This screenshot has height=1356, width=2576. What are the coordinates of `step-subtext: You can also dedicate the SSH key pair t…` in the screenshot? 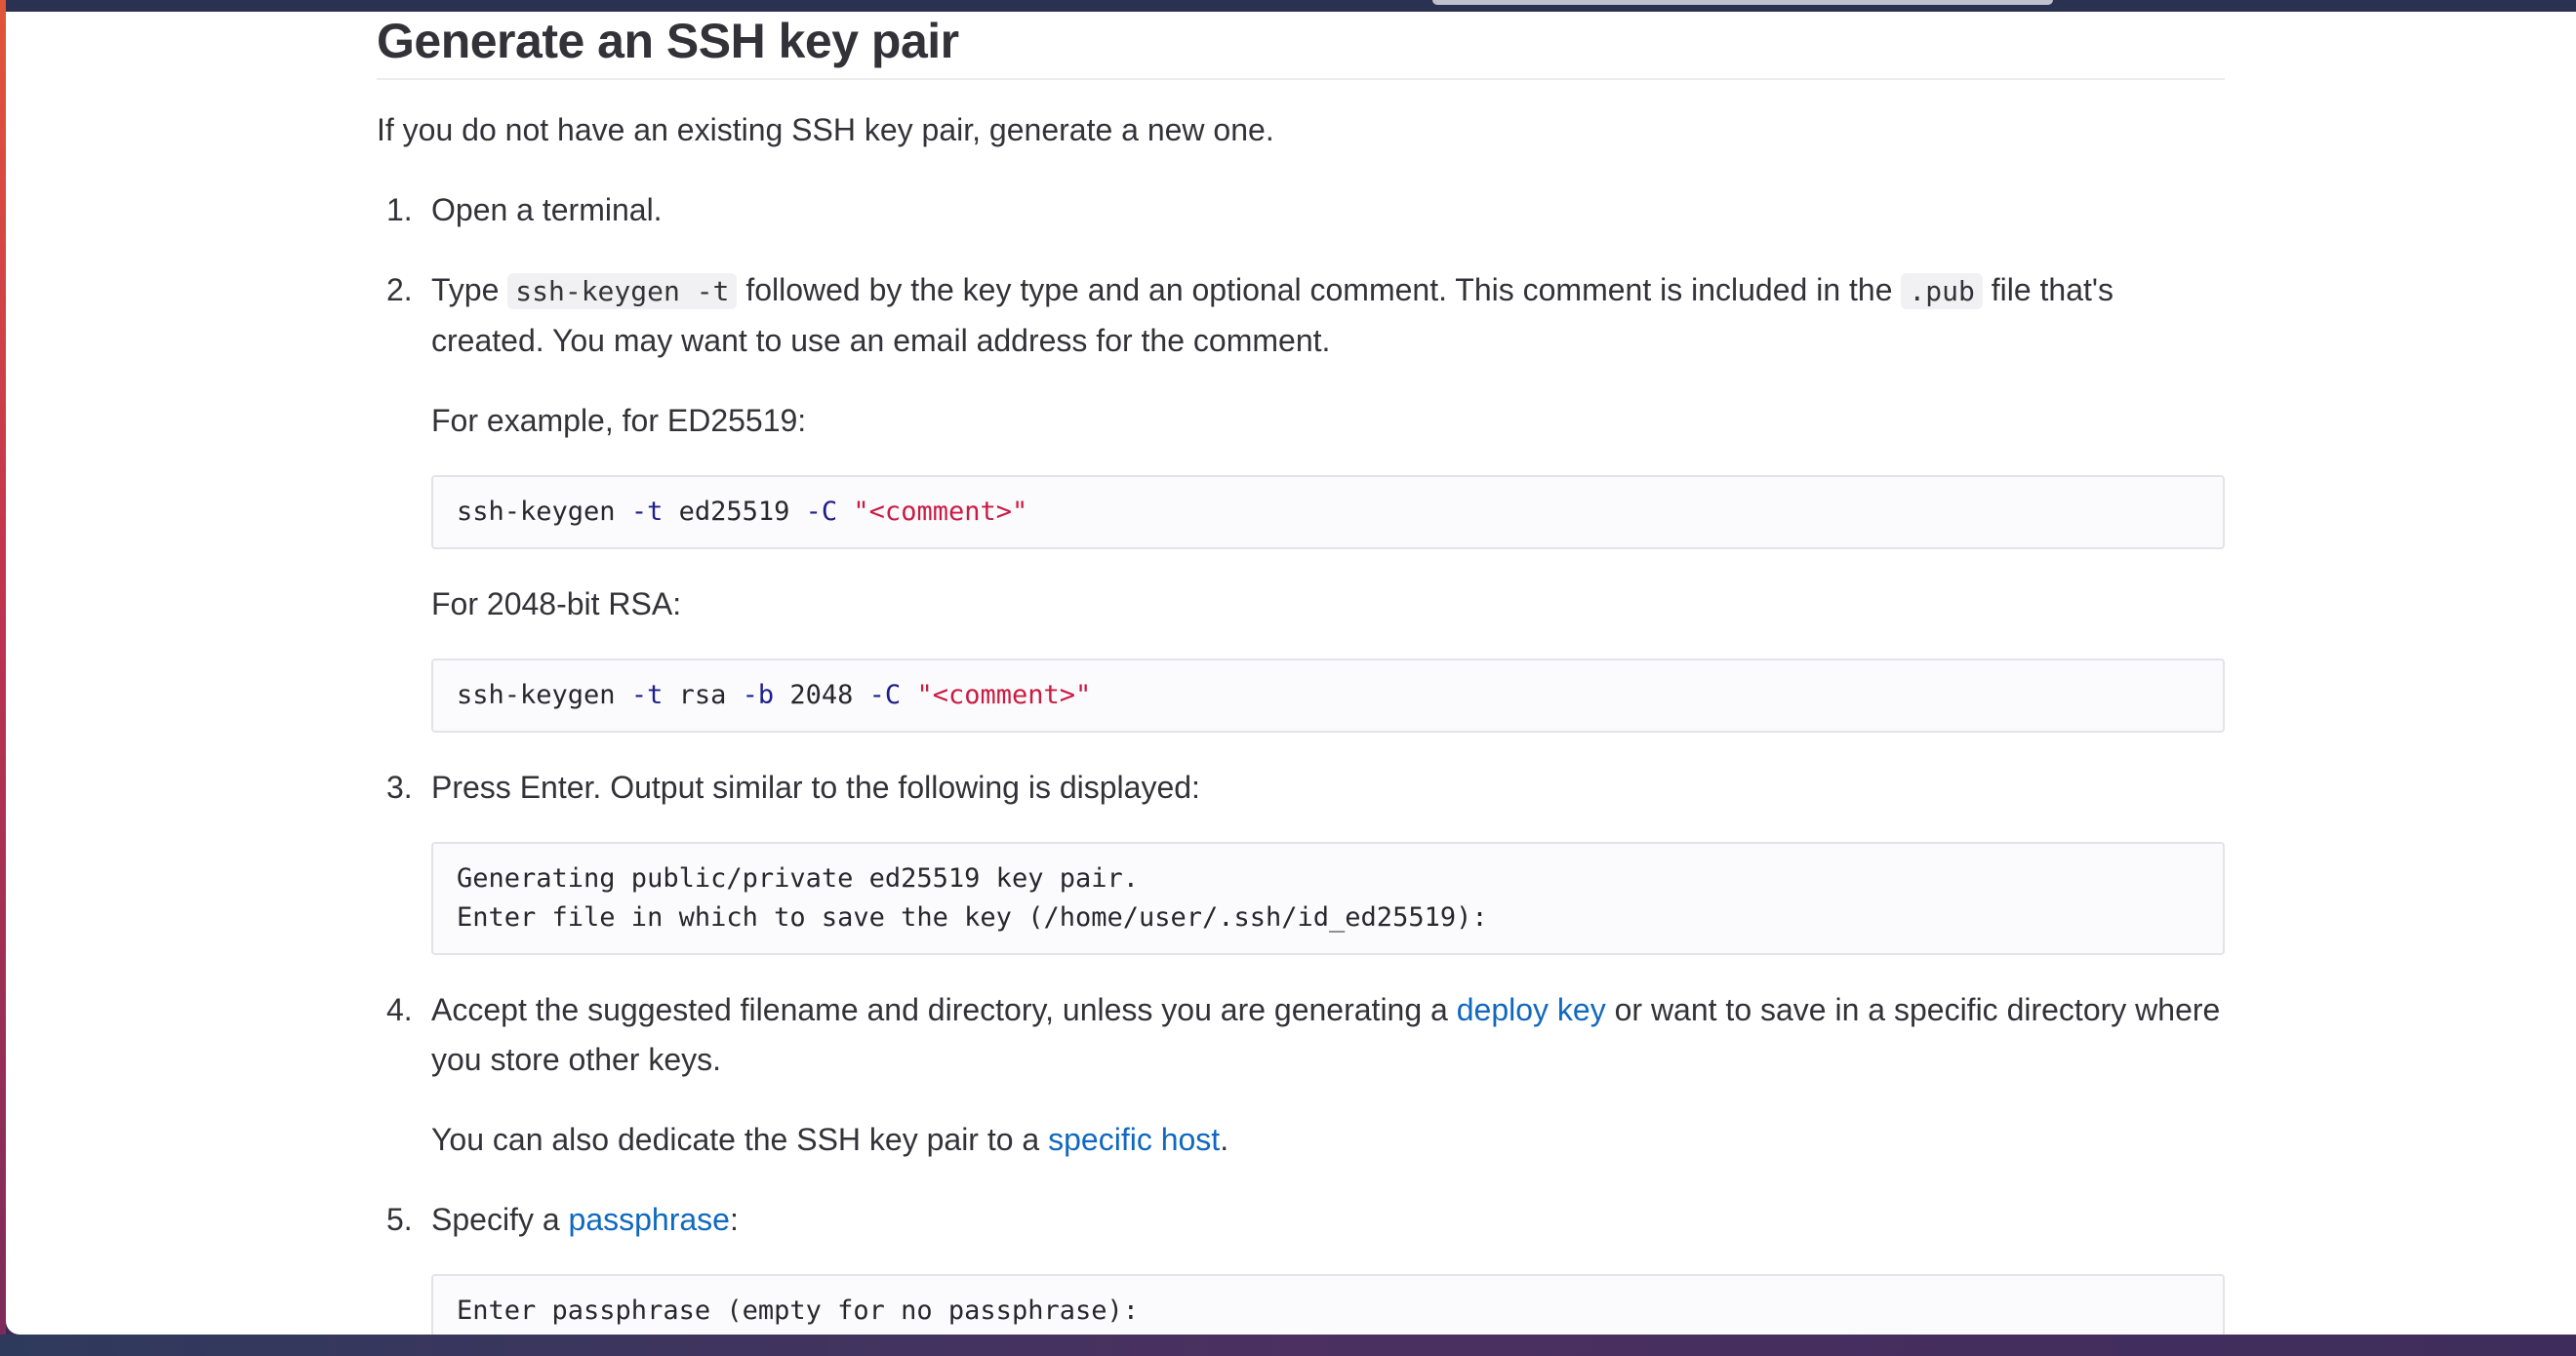 It's located at (830, 1139).